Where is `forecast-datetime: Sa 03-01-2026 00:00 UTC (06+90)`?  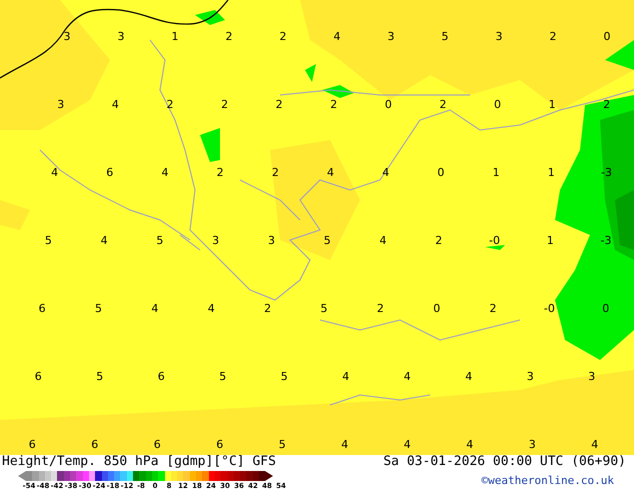 forecast-datetime: Sa 03-01-2026 00:00 UTC (06+90) is located at coordinates (504, 462).